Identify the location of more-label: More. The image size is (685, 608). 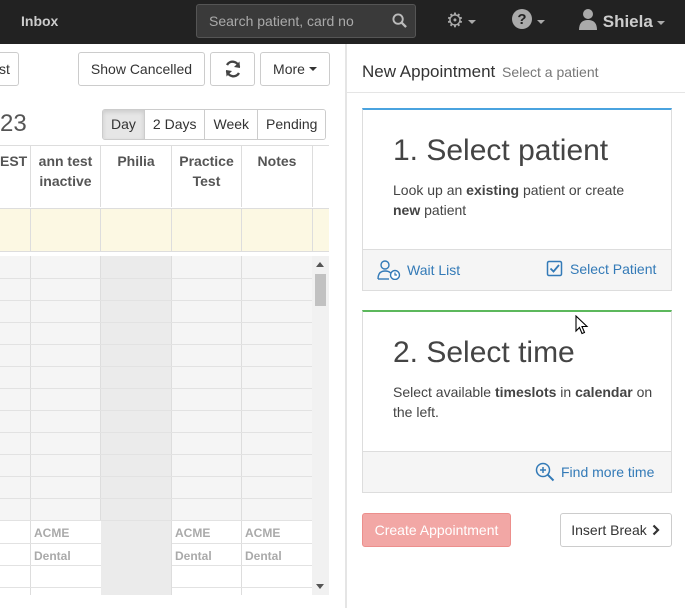
(289, 69).